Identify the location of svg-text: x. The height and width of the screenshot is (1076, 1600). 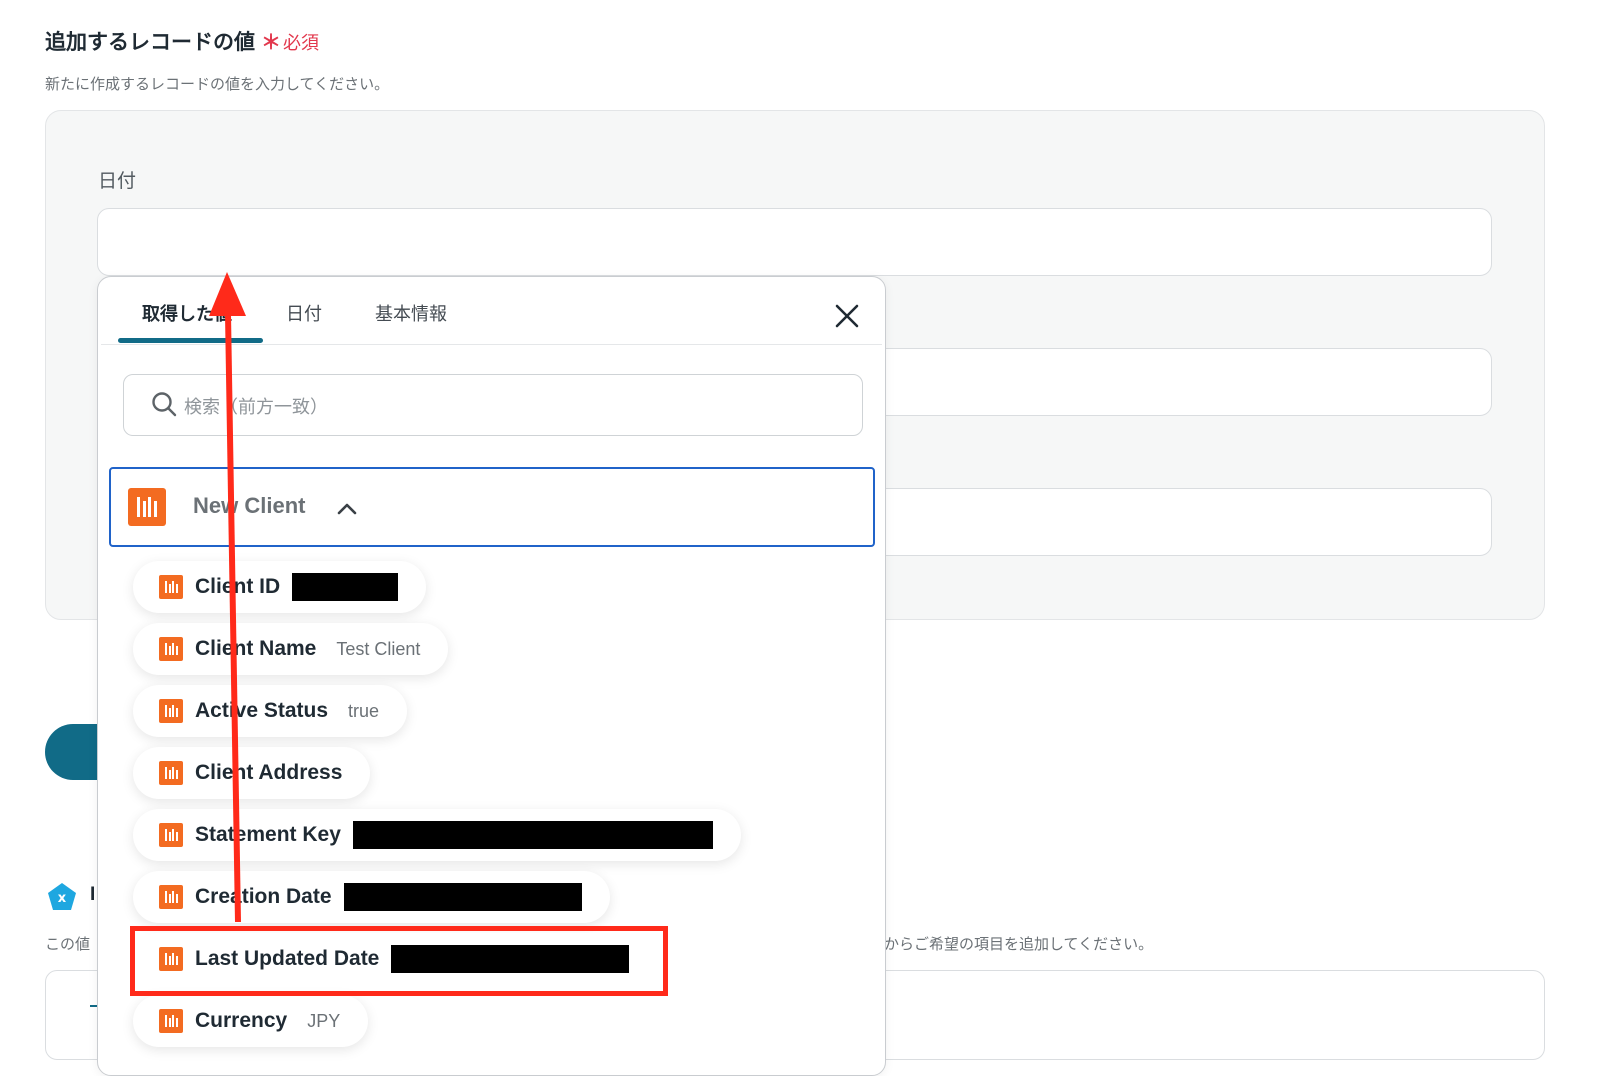
(62, 898).